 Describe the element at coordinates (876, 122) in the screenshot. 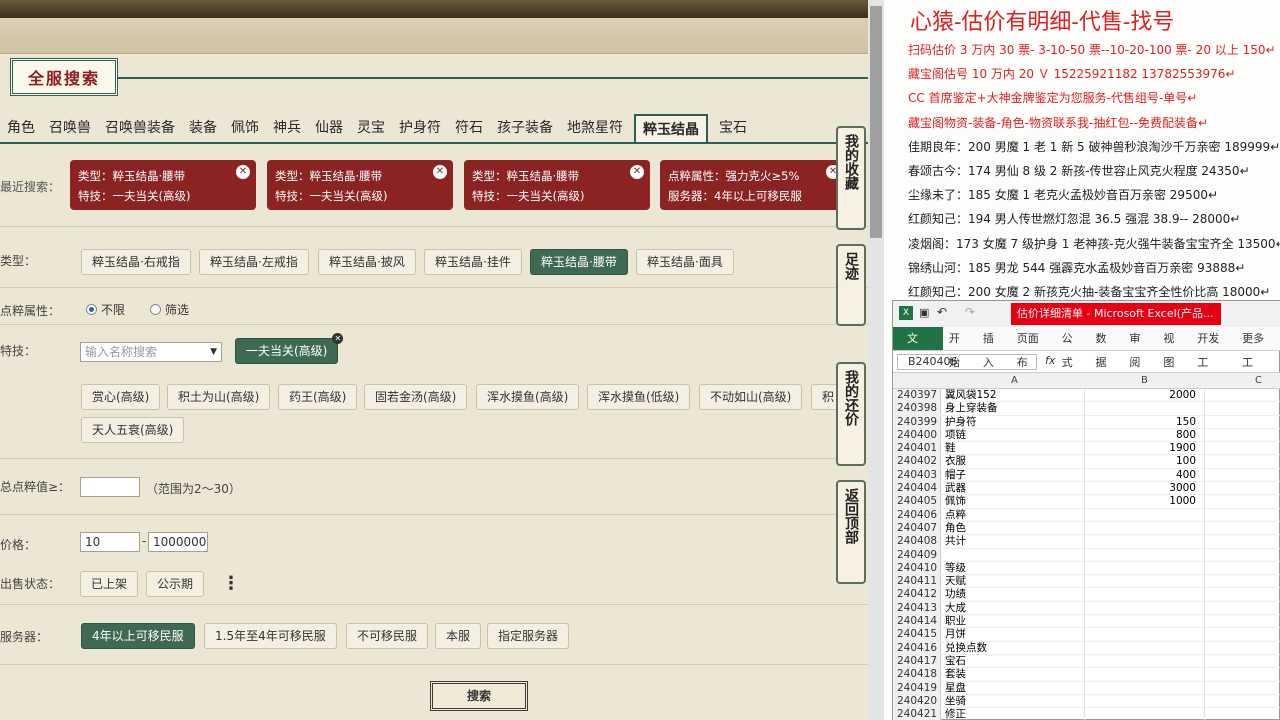

I see `scrollbar-thumb` at that location.